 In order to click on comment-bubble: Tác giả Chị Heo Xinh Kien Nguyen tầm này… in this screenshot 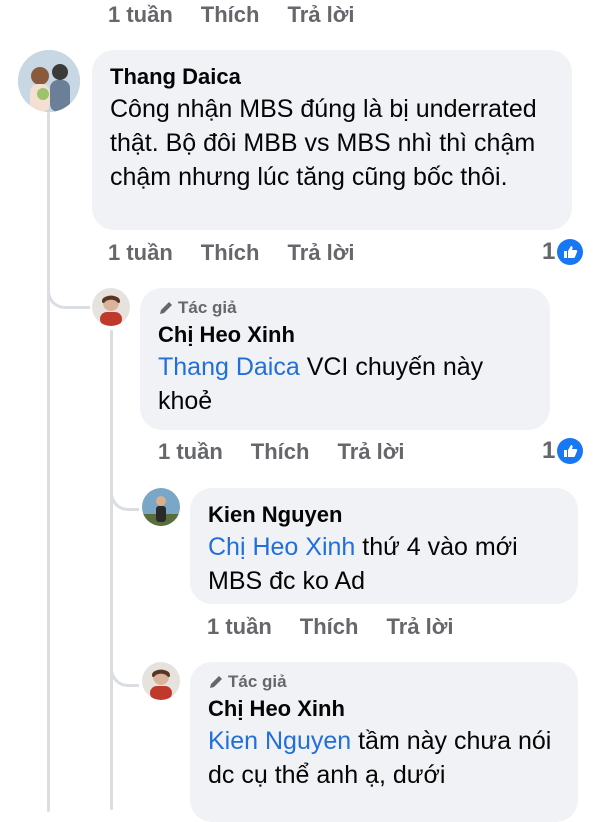, I will do `click(384, 742)`.